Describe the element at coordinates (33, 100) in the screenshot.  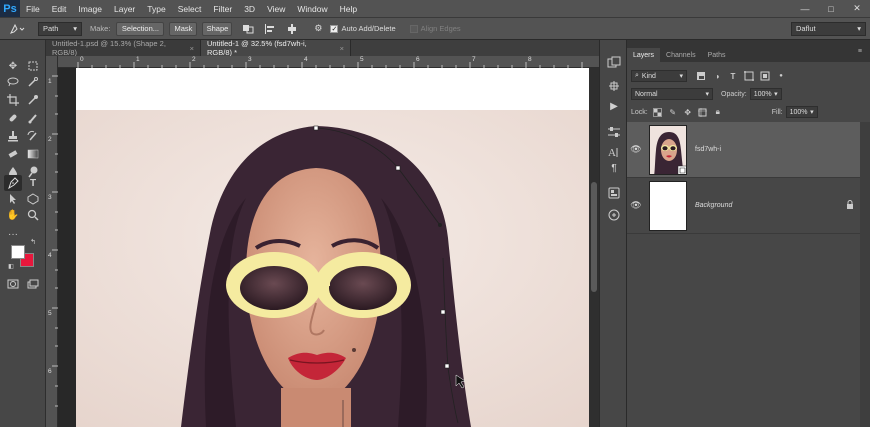
I see `eyedropper-tool-icon` at that location.